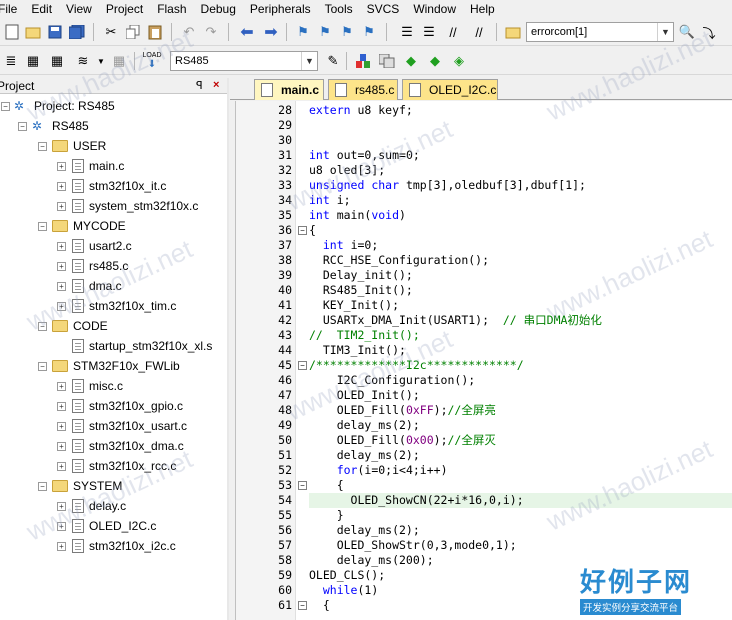 Image resolution: width=732 pixels, height=620 pixels. I want to click on code-line: USARTx_DMA_Init(USART1); // 串口DMA初始化, so click(455, 320).